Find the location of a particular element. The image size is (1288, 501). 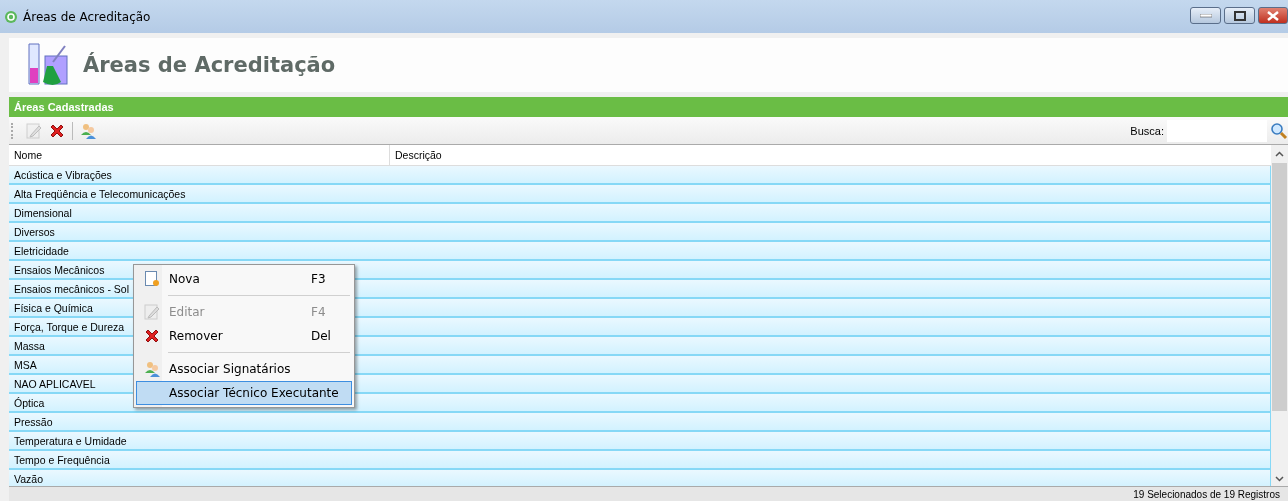

table-cell: Óptica is located at coordinates (29, 402).